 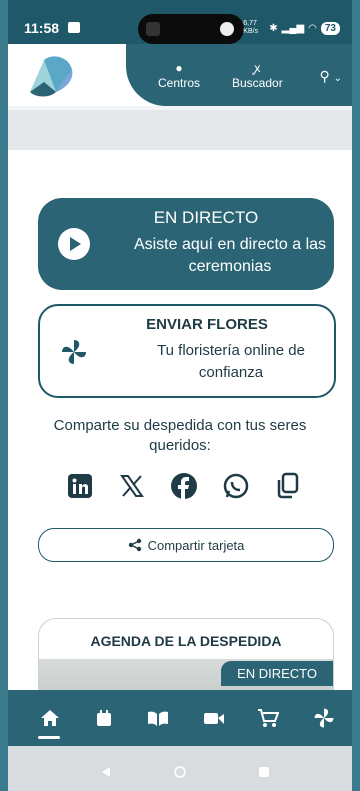 What do you see at coordinates (324, 76) in the screenshot?
I see `user-icon: ⚲` at bounding box center [324, 76].